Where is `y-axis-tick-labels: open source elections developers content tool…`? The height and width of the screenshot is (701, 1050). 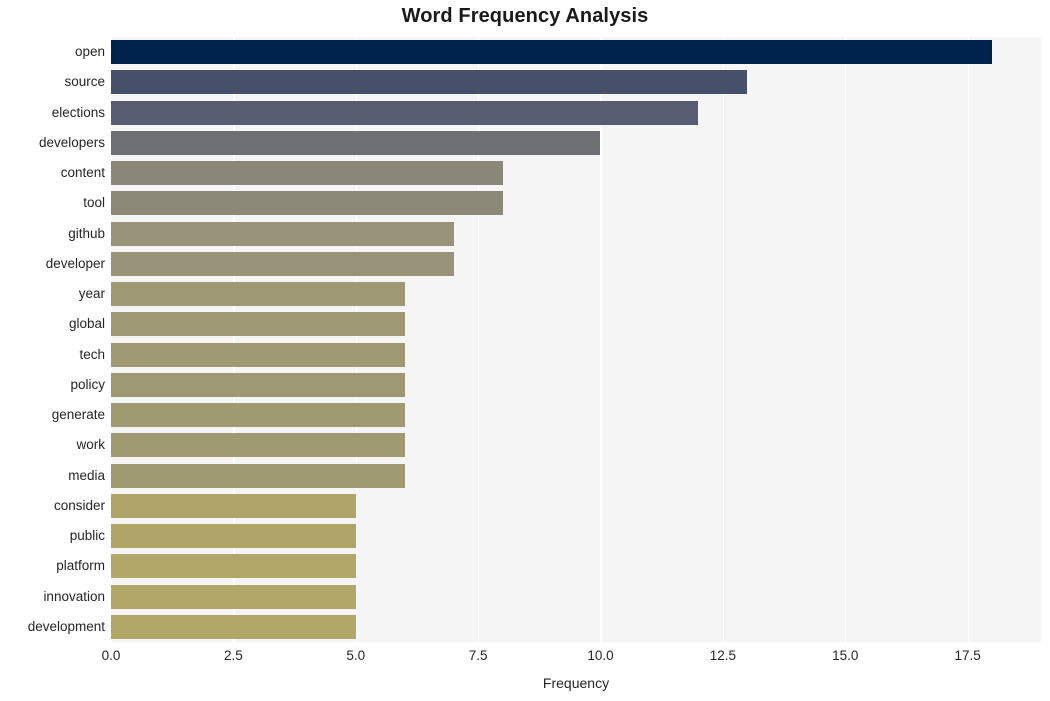
y-axis-tick-labels: open source elections developers content tool… is located at coordinates (52, 339).